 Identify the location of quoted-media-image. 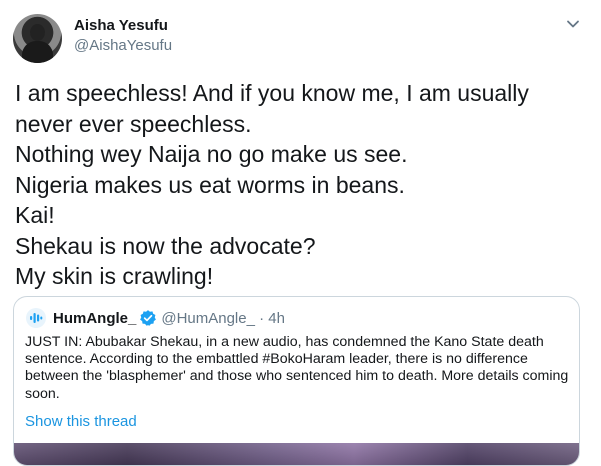
(296, 454).